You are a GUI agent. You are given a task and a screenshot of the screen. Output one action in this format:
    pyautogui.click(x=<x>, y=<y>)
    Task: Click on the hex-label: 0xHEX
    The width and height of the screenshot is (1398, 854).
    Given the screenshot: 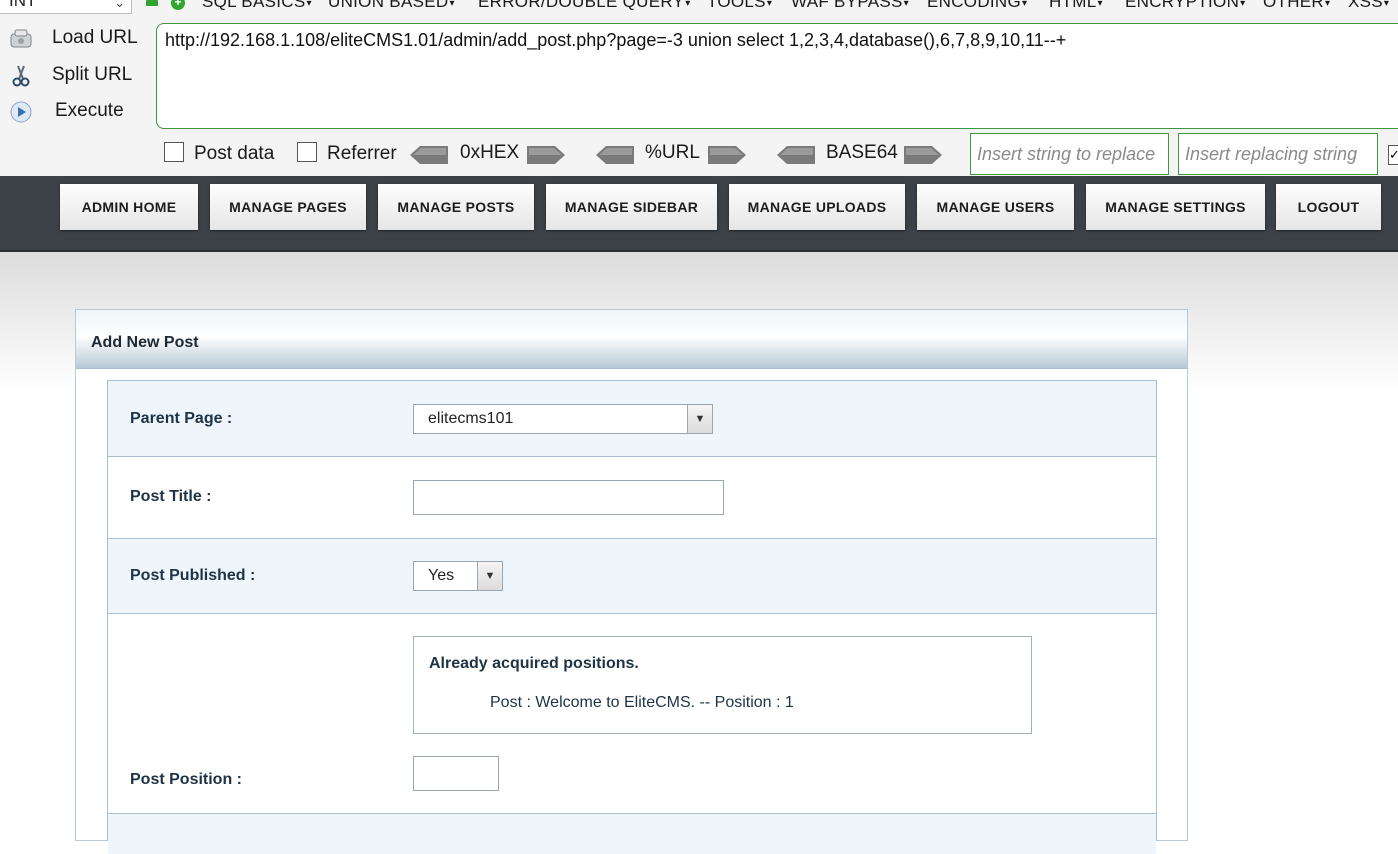 What is the action you would take?
    pyautogui.click(x=490, y=152)
    